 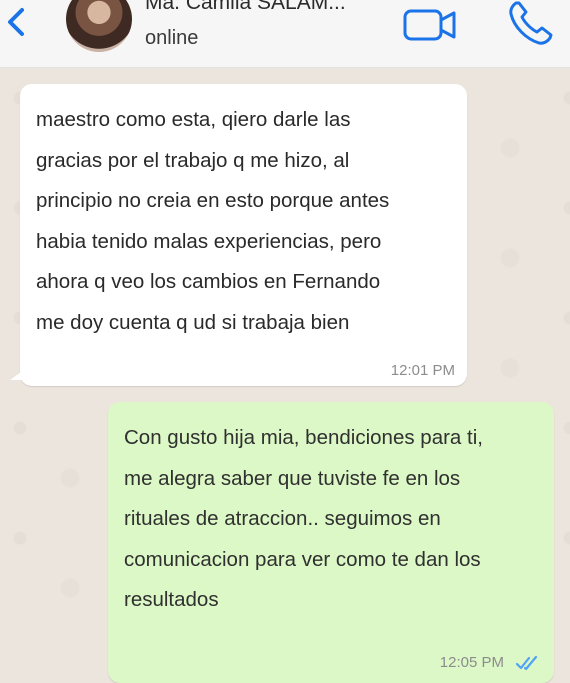 I want to click on video-camera-icon, so click(x=429, y=25).